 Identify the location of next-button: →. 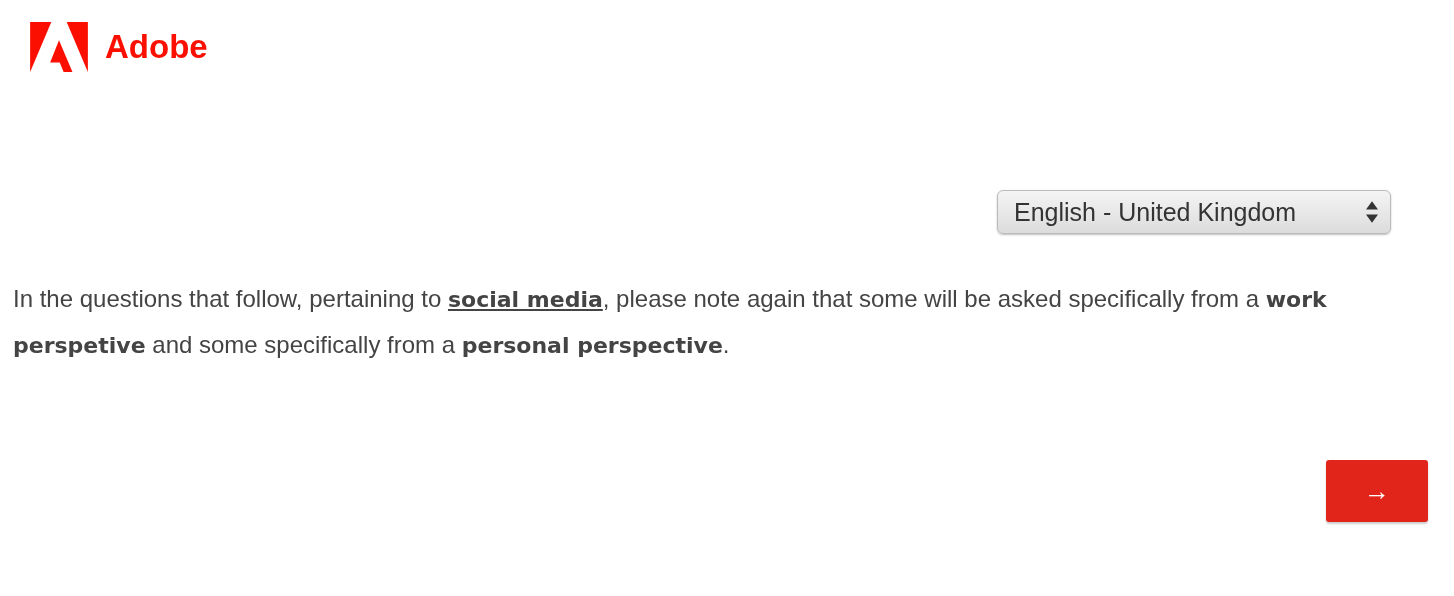
(1377, 491).